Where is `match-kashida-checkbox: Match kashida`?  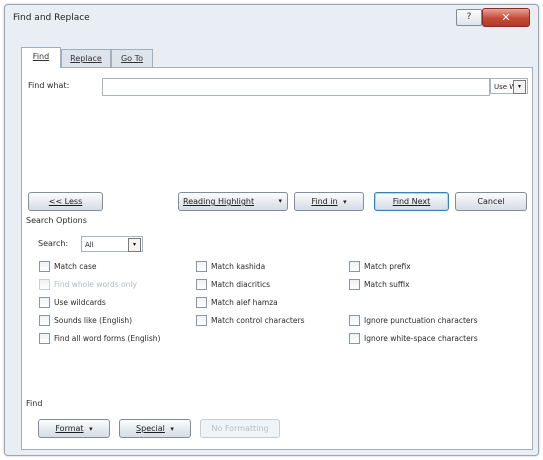
match-kashida-checkbox: Match kashida is located at coordinates (230, 267).